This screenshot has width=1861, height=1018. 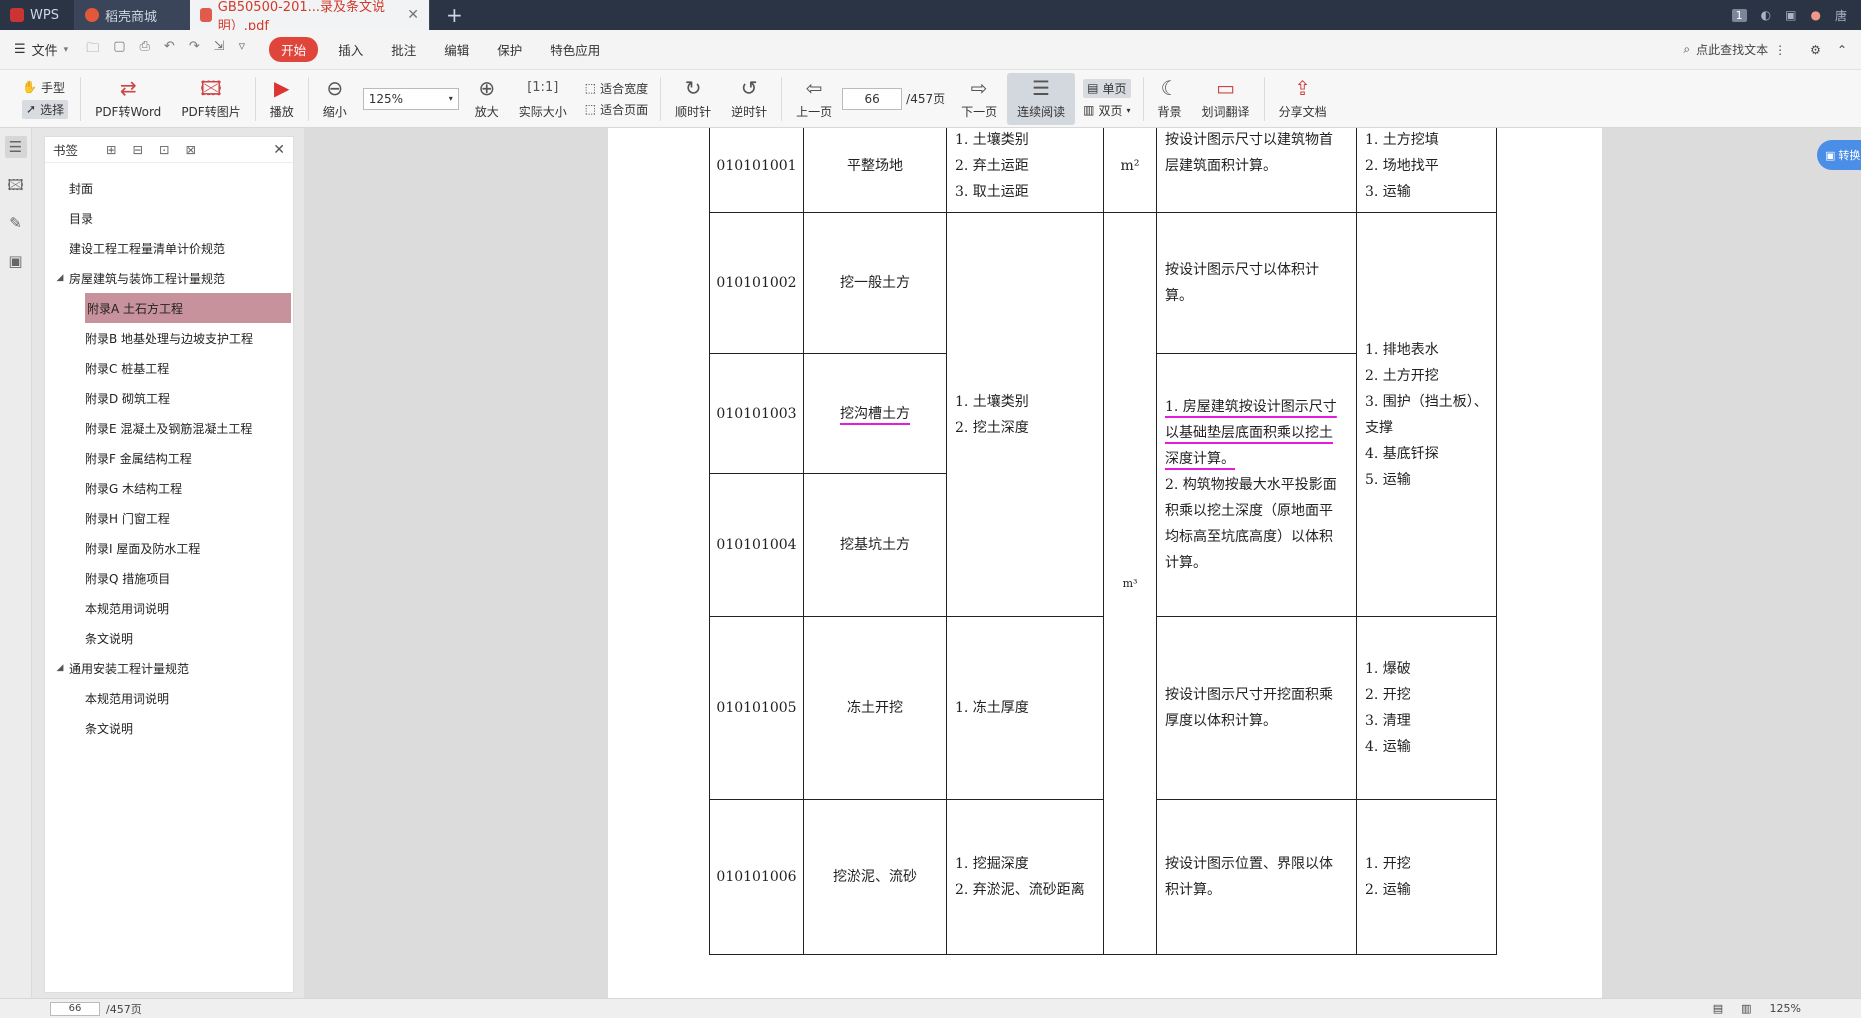 What do you see at coordinates (169, 248) in the screenshot?
I see `bookmark-item: 建设工程工程量清单计价规范` at bounding box center [169, 248].